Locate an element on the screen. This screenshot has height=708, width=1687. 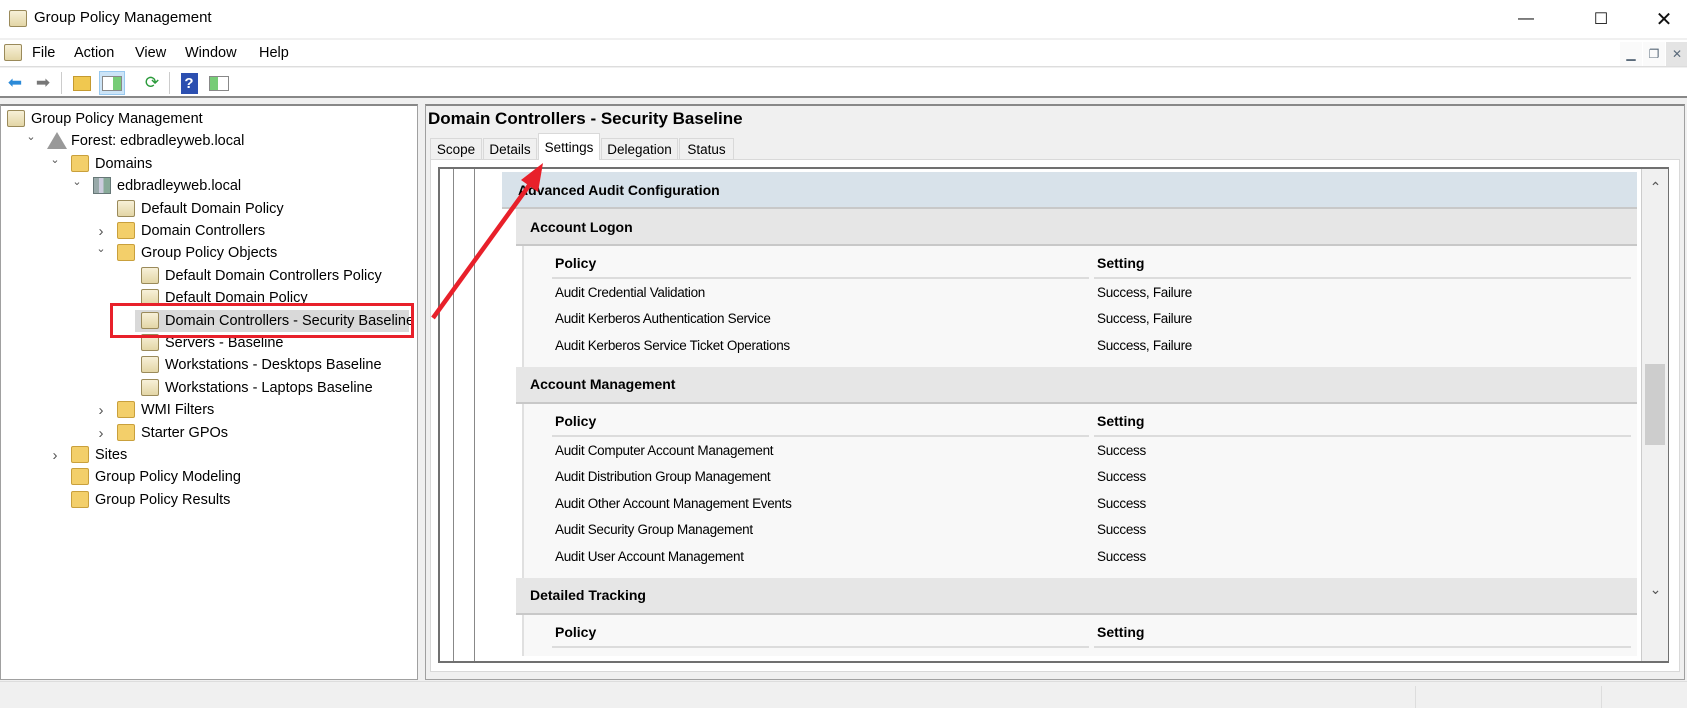
tree-item-group-policy-objects: ⌄ Group Policy Objects is located at coordinates (208, 253).